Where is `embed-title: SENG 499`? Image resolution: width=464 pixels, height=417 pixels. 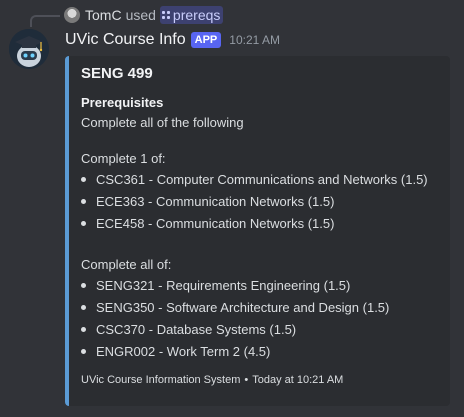
embed-title: SENG 499 is located at coordinates (117, 73).